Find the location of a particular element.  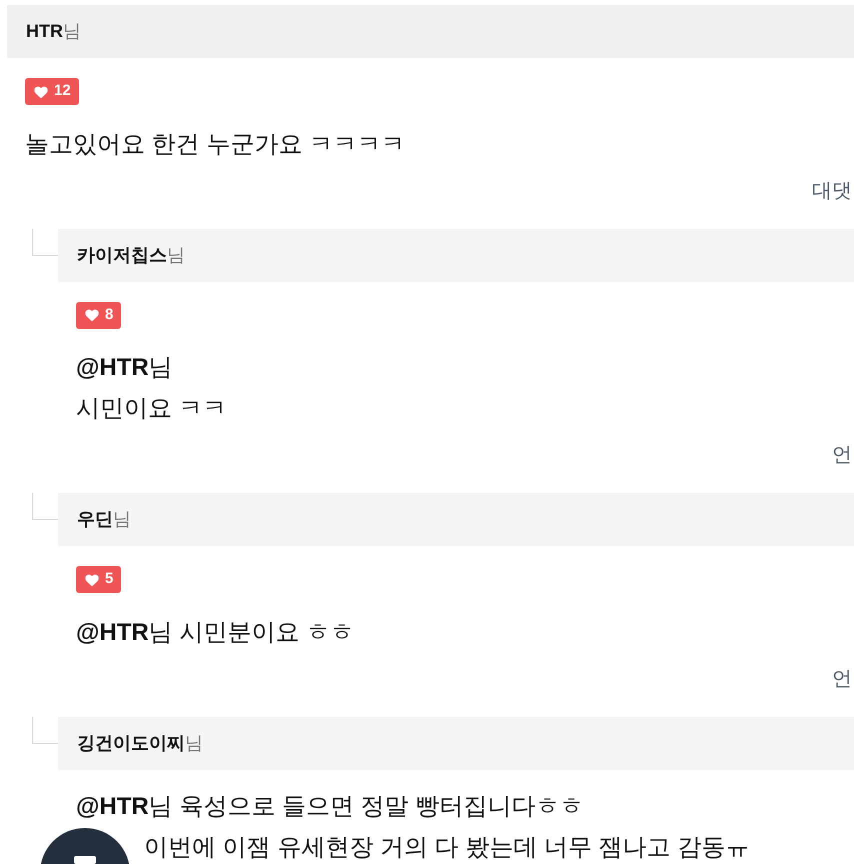

comment-text: 이번에 이잼 유세현장 거의 다 봤는데 너무 잼나고 감동ㅠ is located at coordinates (447, 847).